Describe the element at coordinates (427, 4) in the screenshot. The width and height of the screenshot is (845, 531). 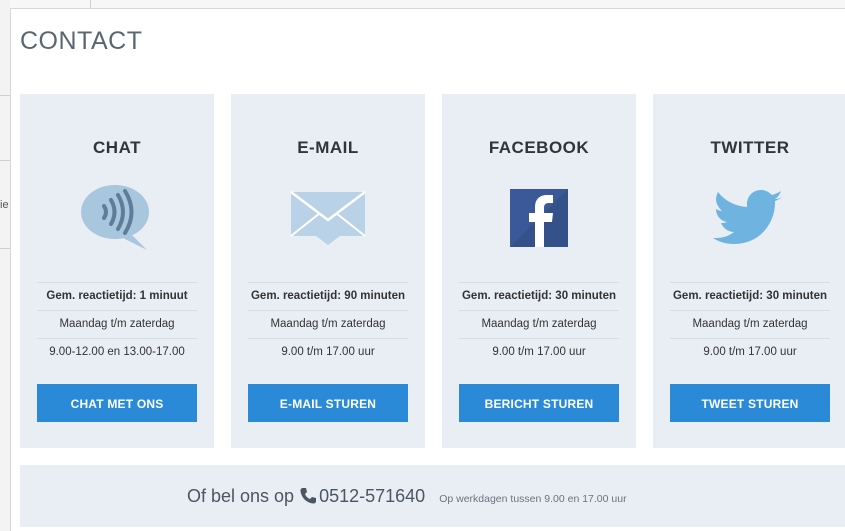
I see `background-top-strip` at that location.